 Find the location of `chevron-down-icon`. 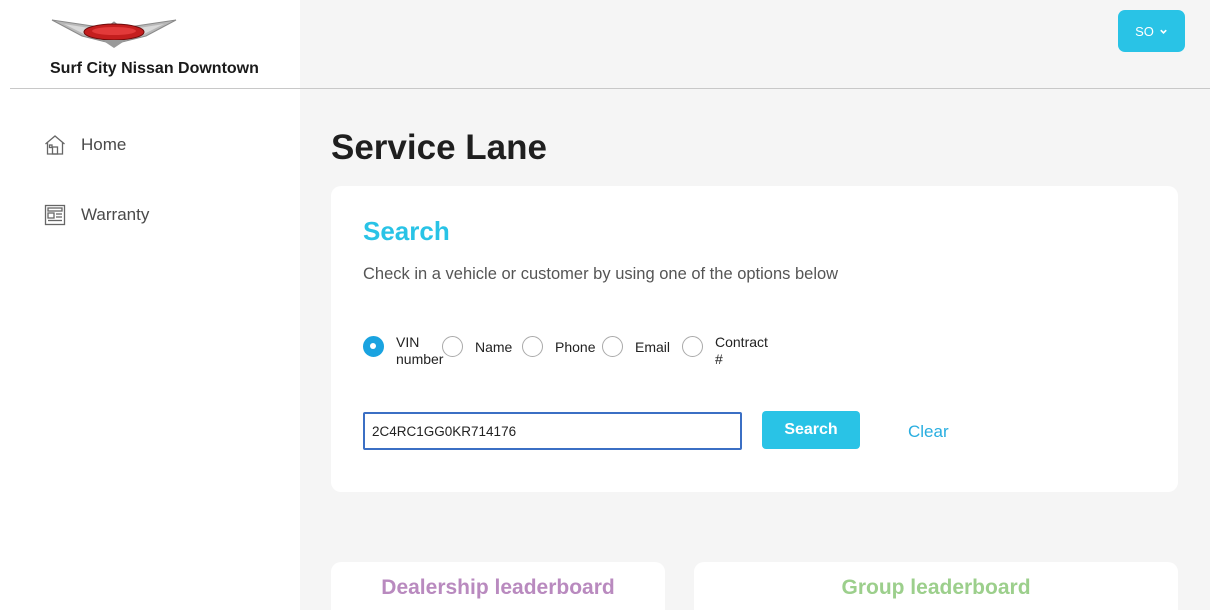

chevron-down-icon is located at coordinates (1163, 31).